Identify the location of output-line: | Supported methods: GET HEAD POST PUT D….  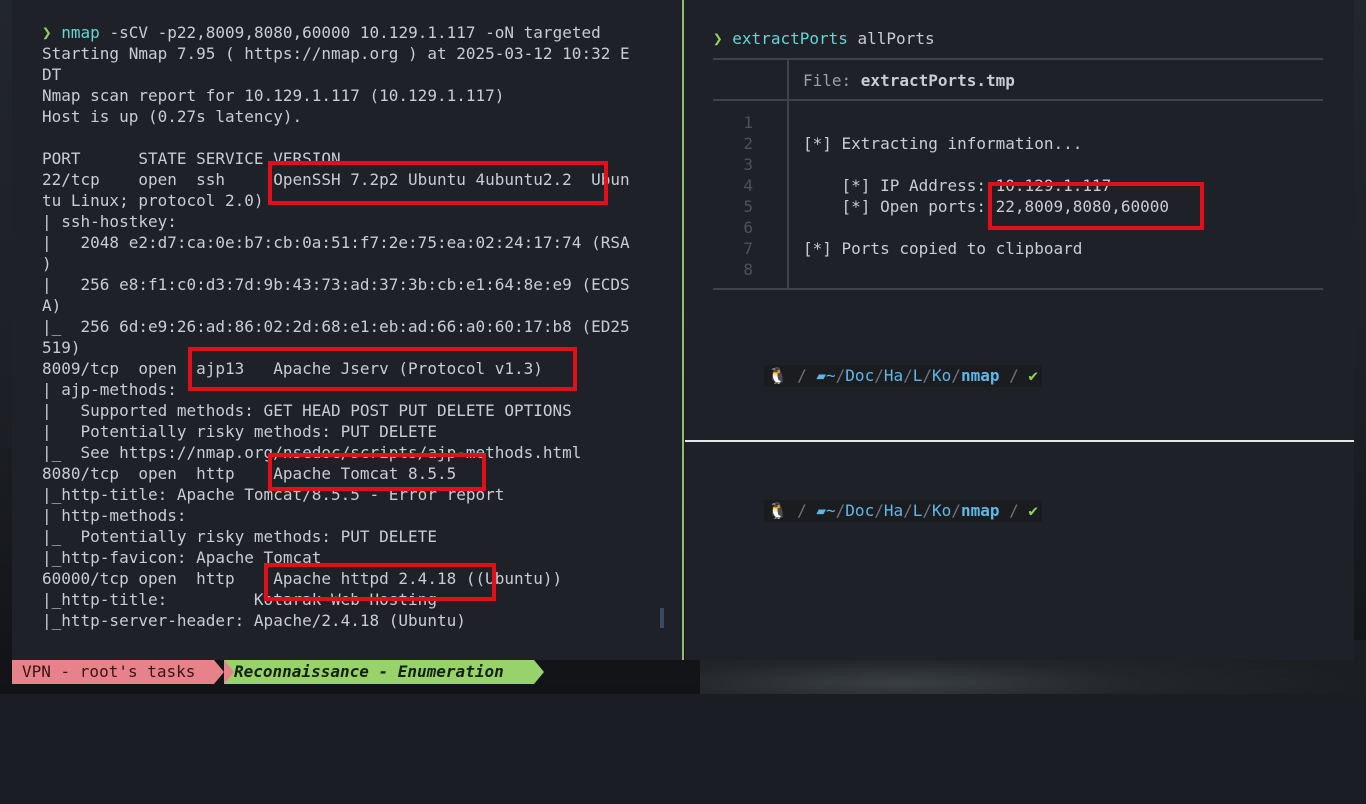
(307, 410).